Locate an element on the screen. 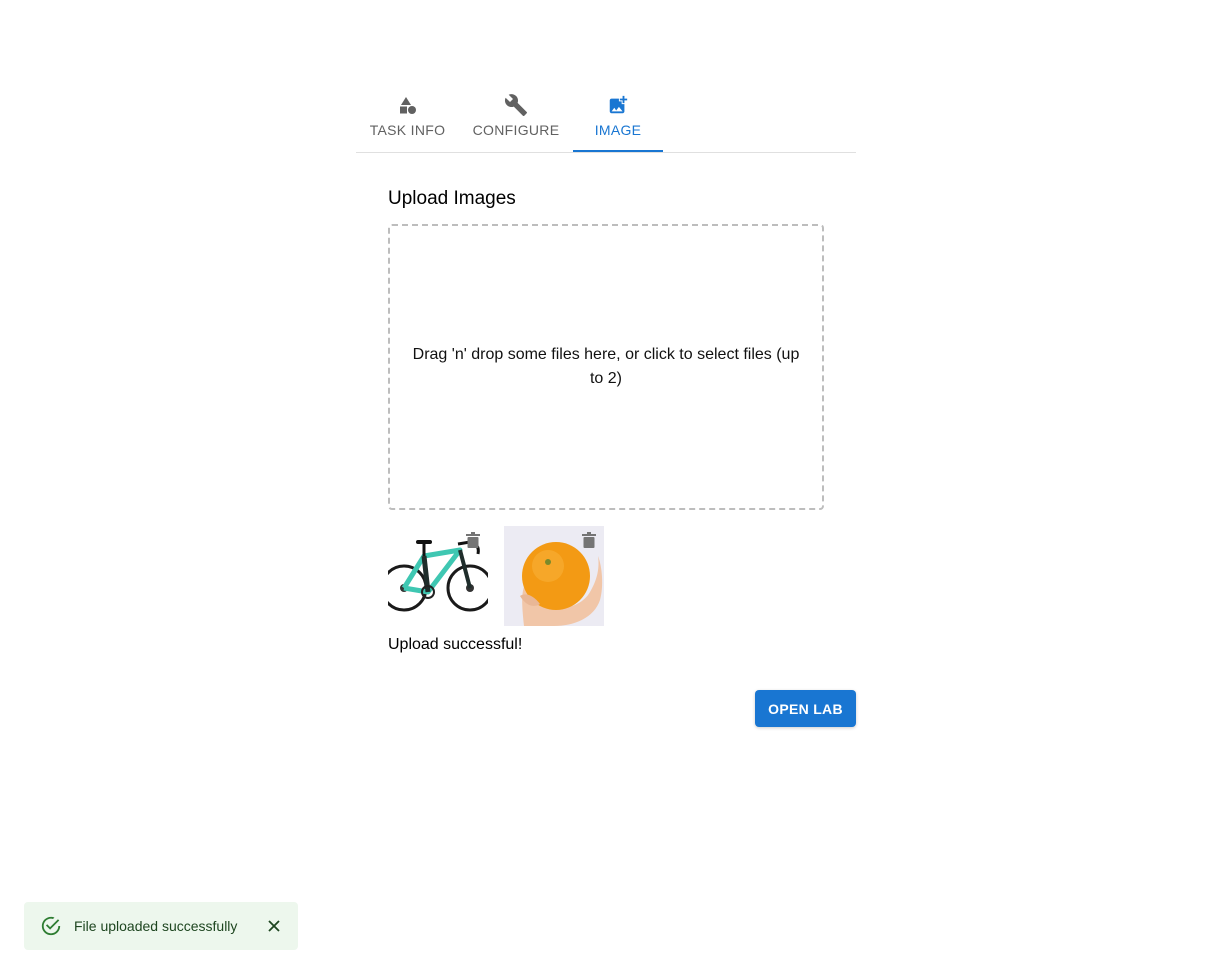 This screenshot has height=974, width=1211. tab-image-label: IMAGE is located at coordinates (618, 130).